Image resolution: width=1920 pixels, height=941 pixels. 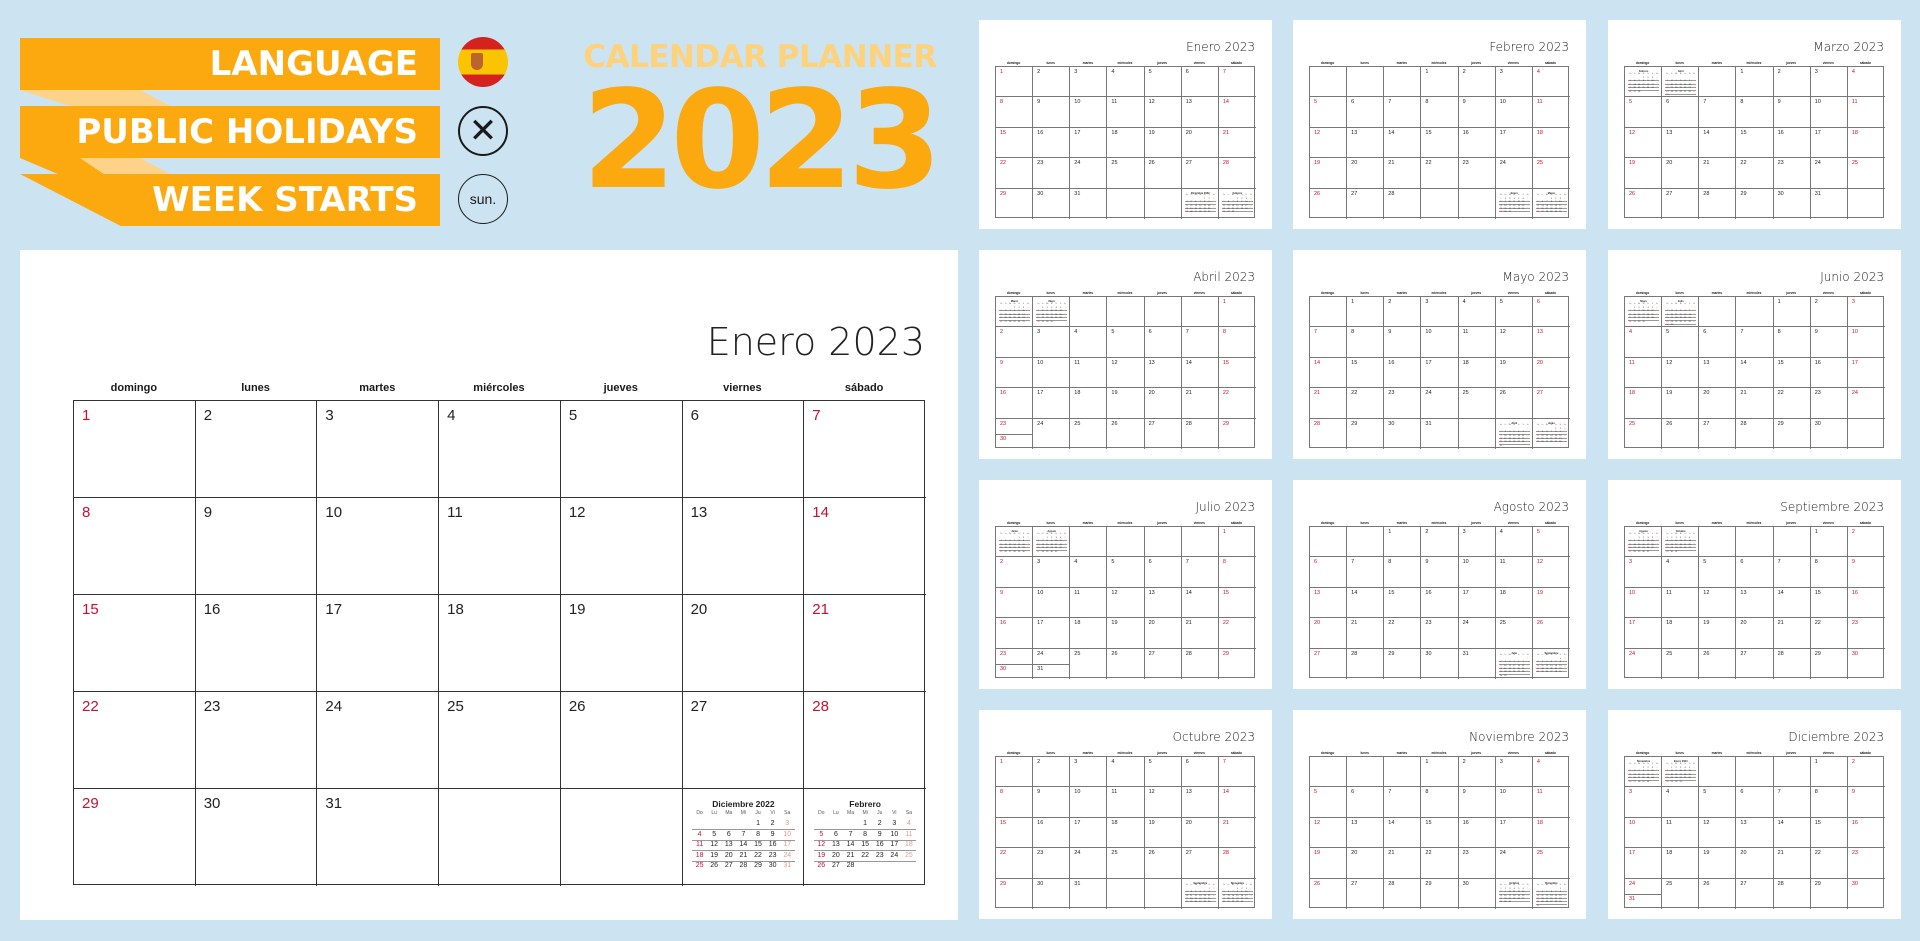 What do you see at coordinates (1015, 572) in the screenshot?
I see `day-cell: 2` at bounding box center [1015, 572].